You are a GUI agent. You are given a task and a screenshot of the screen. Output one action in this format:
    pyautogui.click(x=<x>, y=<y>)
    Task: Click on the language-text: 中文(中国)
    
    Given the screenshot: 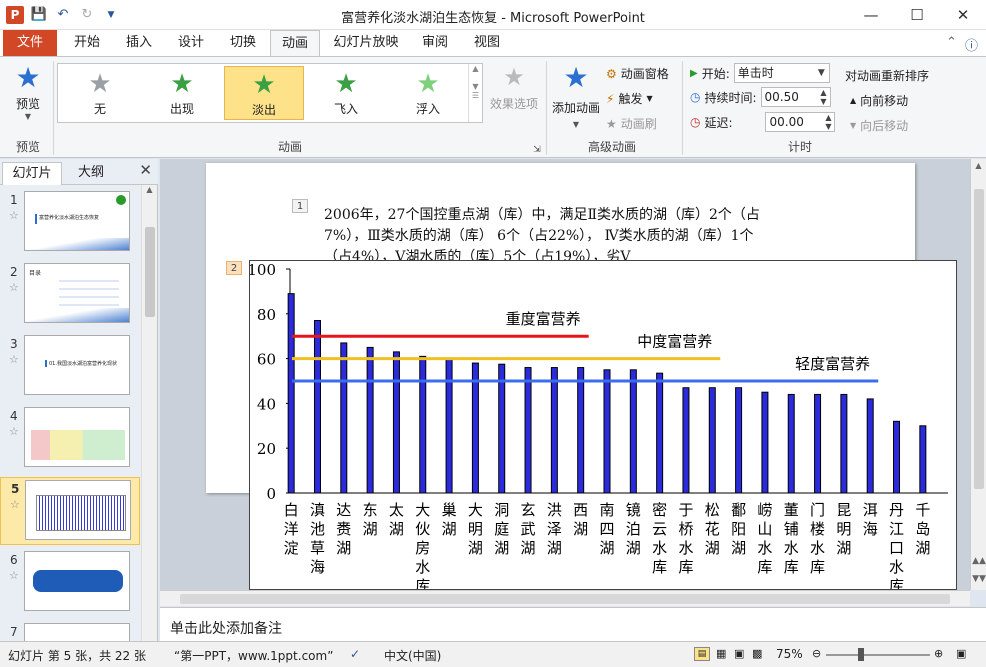 What is the action you would take?
    pyautogui.click(x=412, y=655)
    